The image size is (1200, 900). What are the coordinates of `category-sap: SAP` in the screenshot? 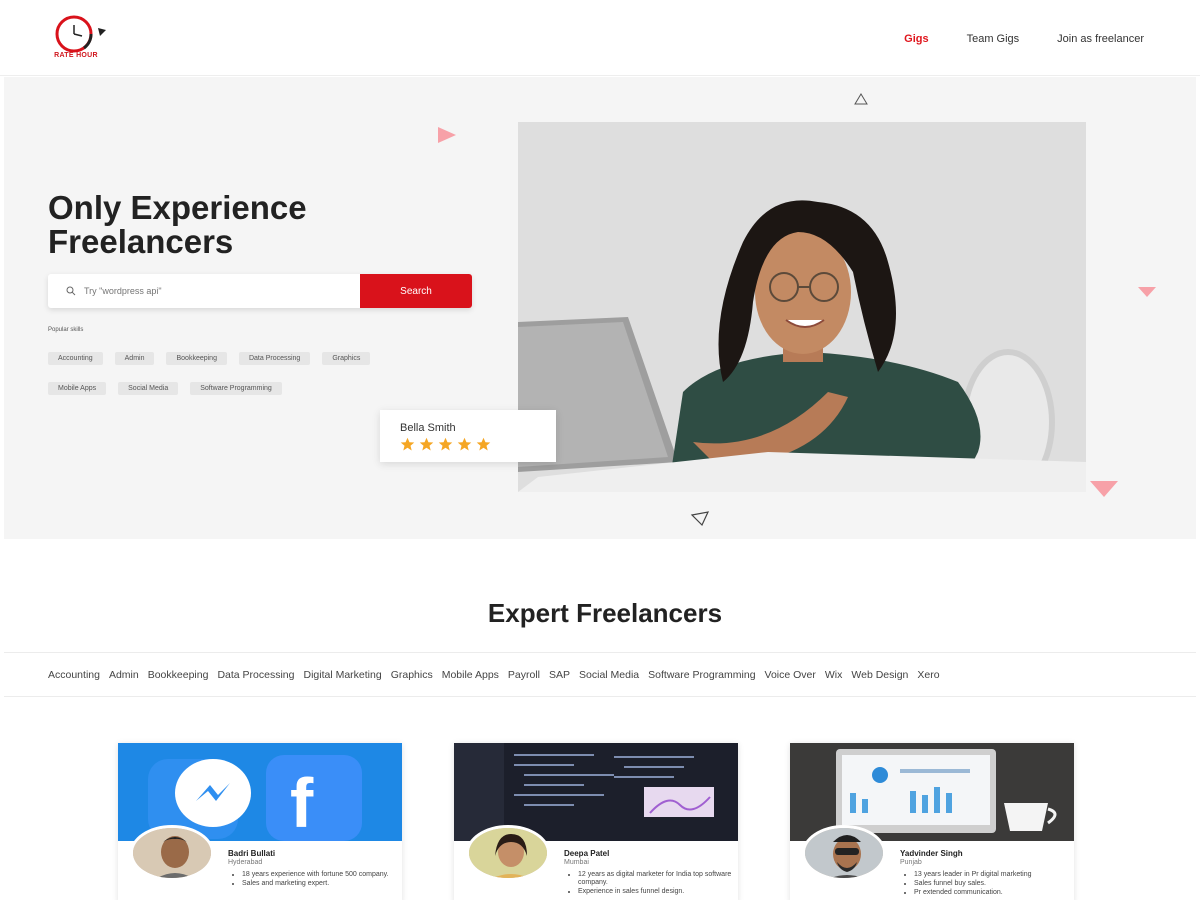 It's located at (559, 675).